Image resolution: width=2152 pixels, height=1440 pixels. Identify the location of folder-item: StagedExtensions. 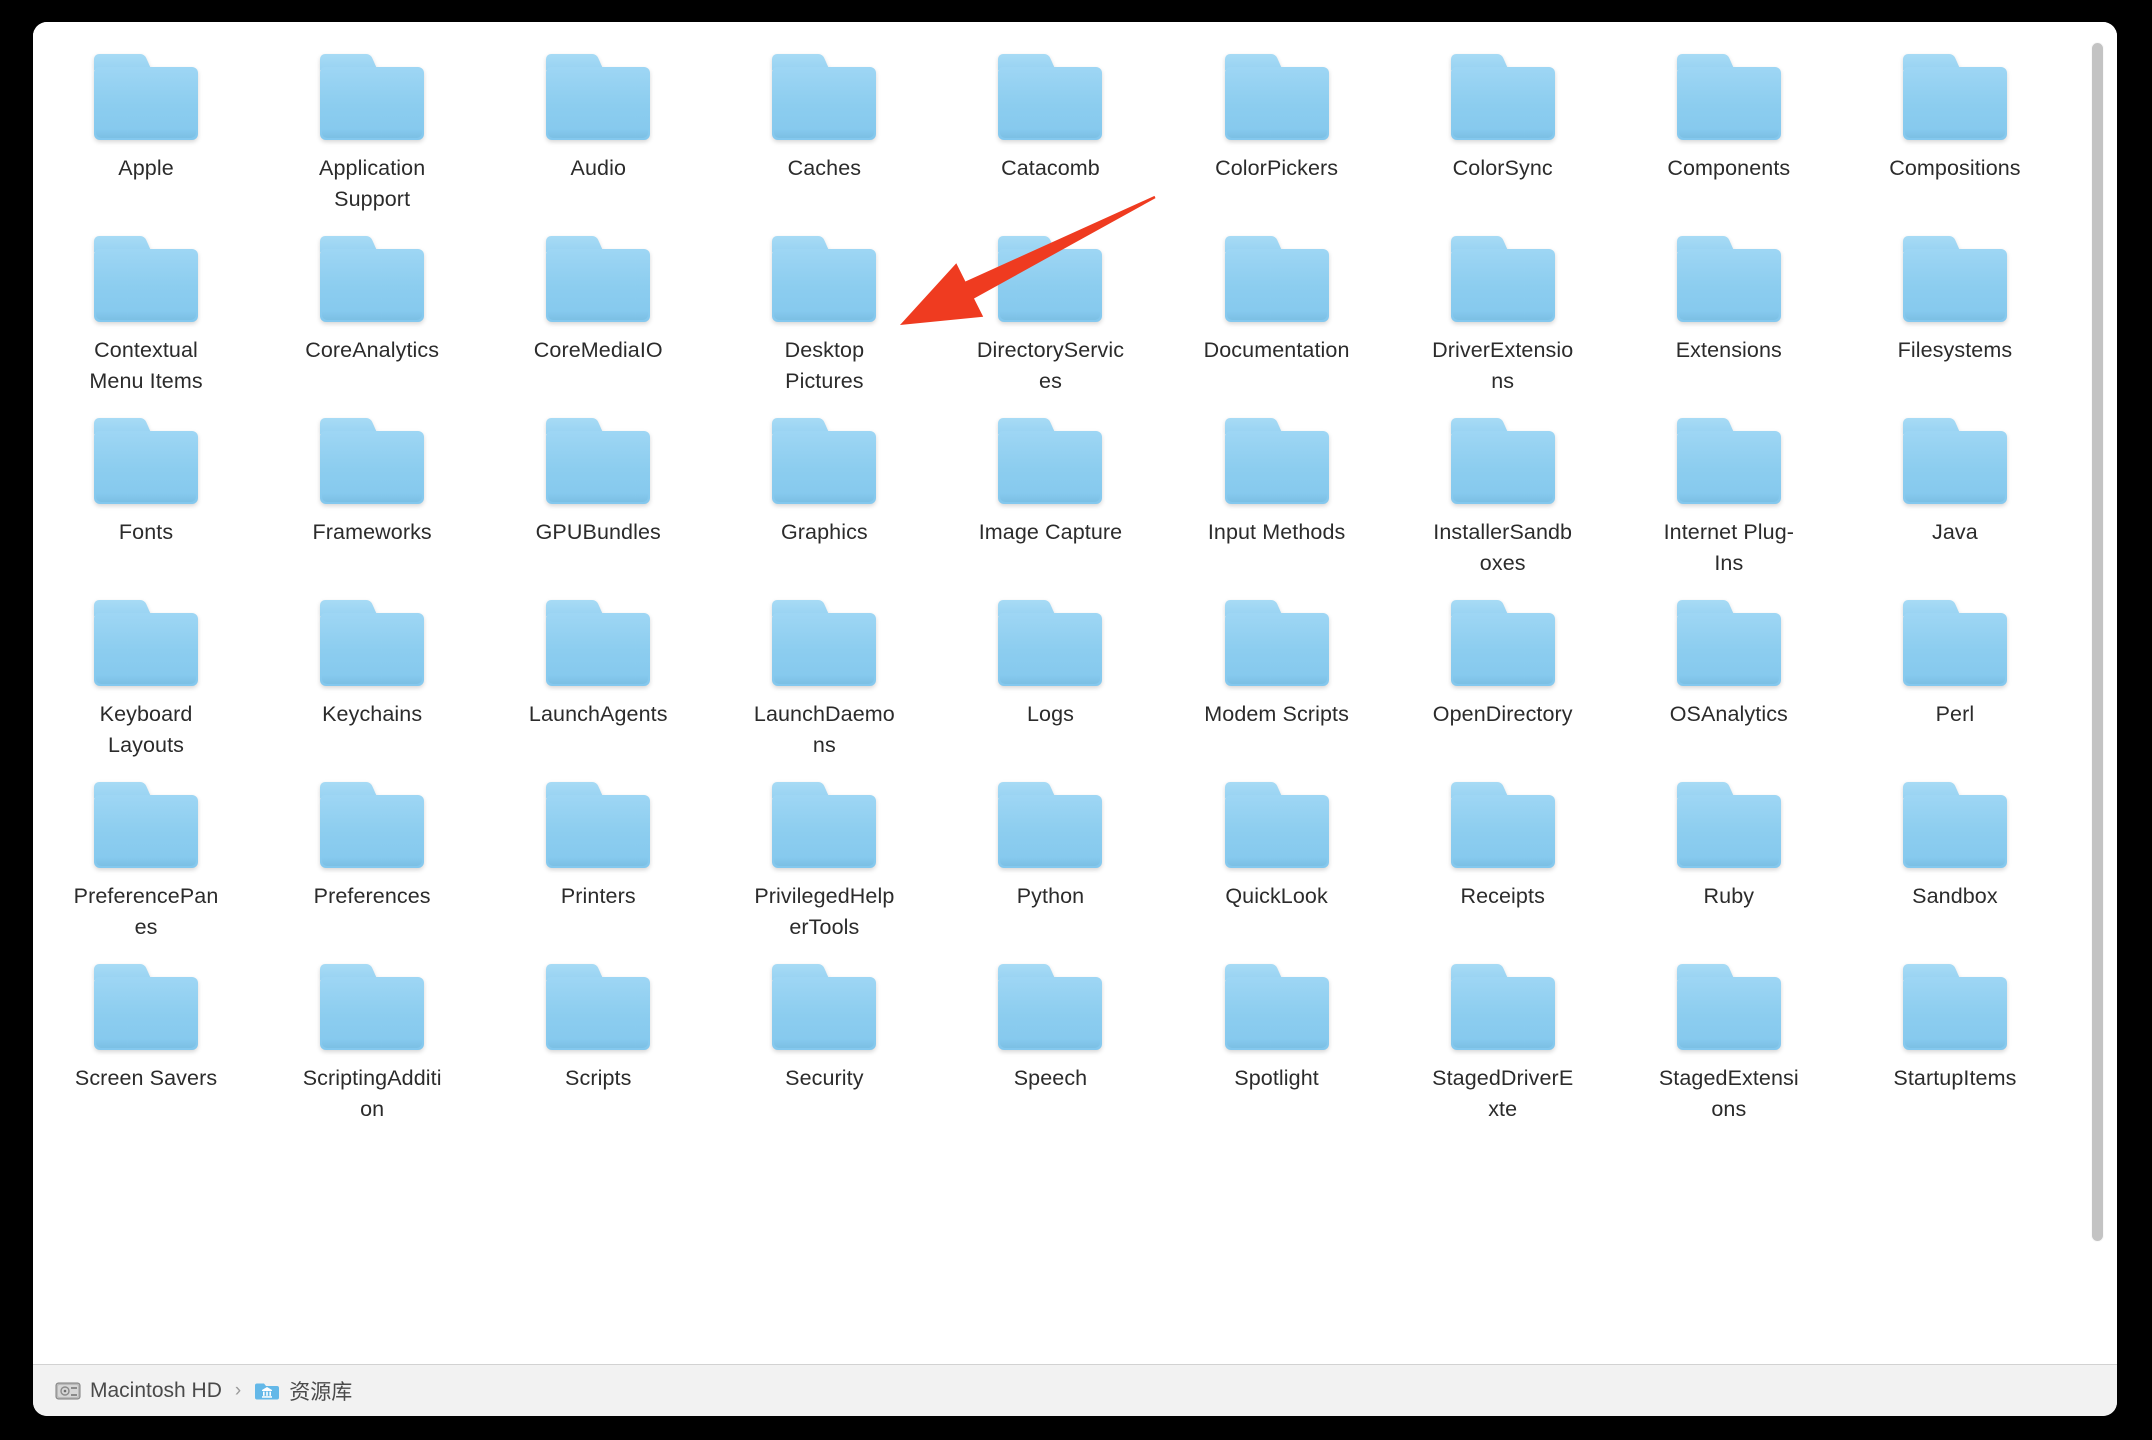
(1729, 1045).